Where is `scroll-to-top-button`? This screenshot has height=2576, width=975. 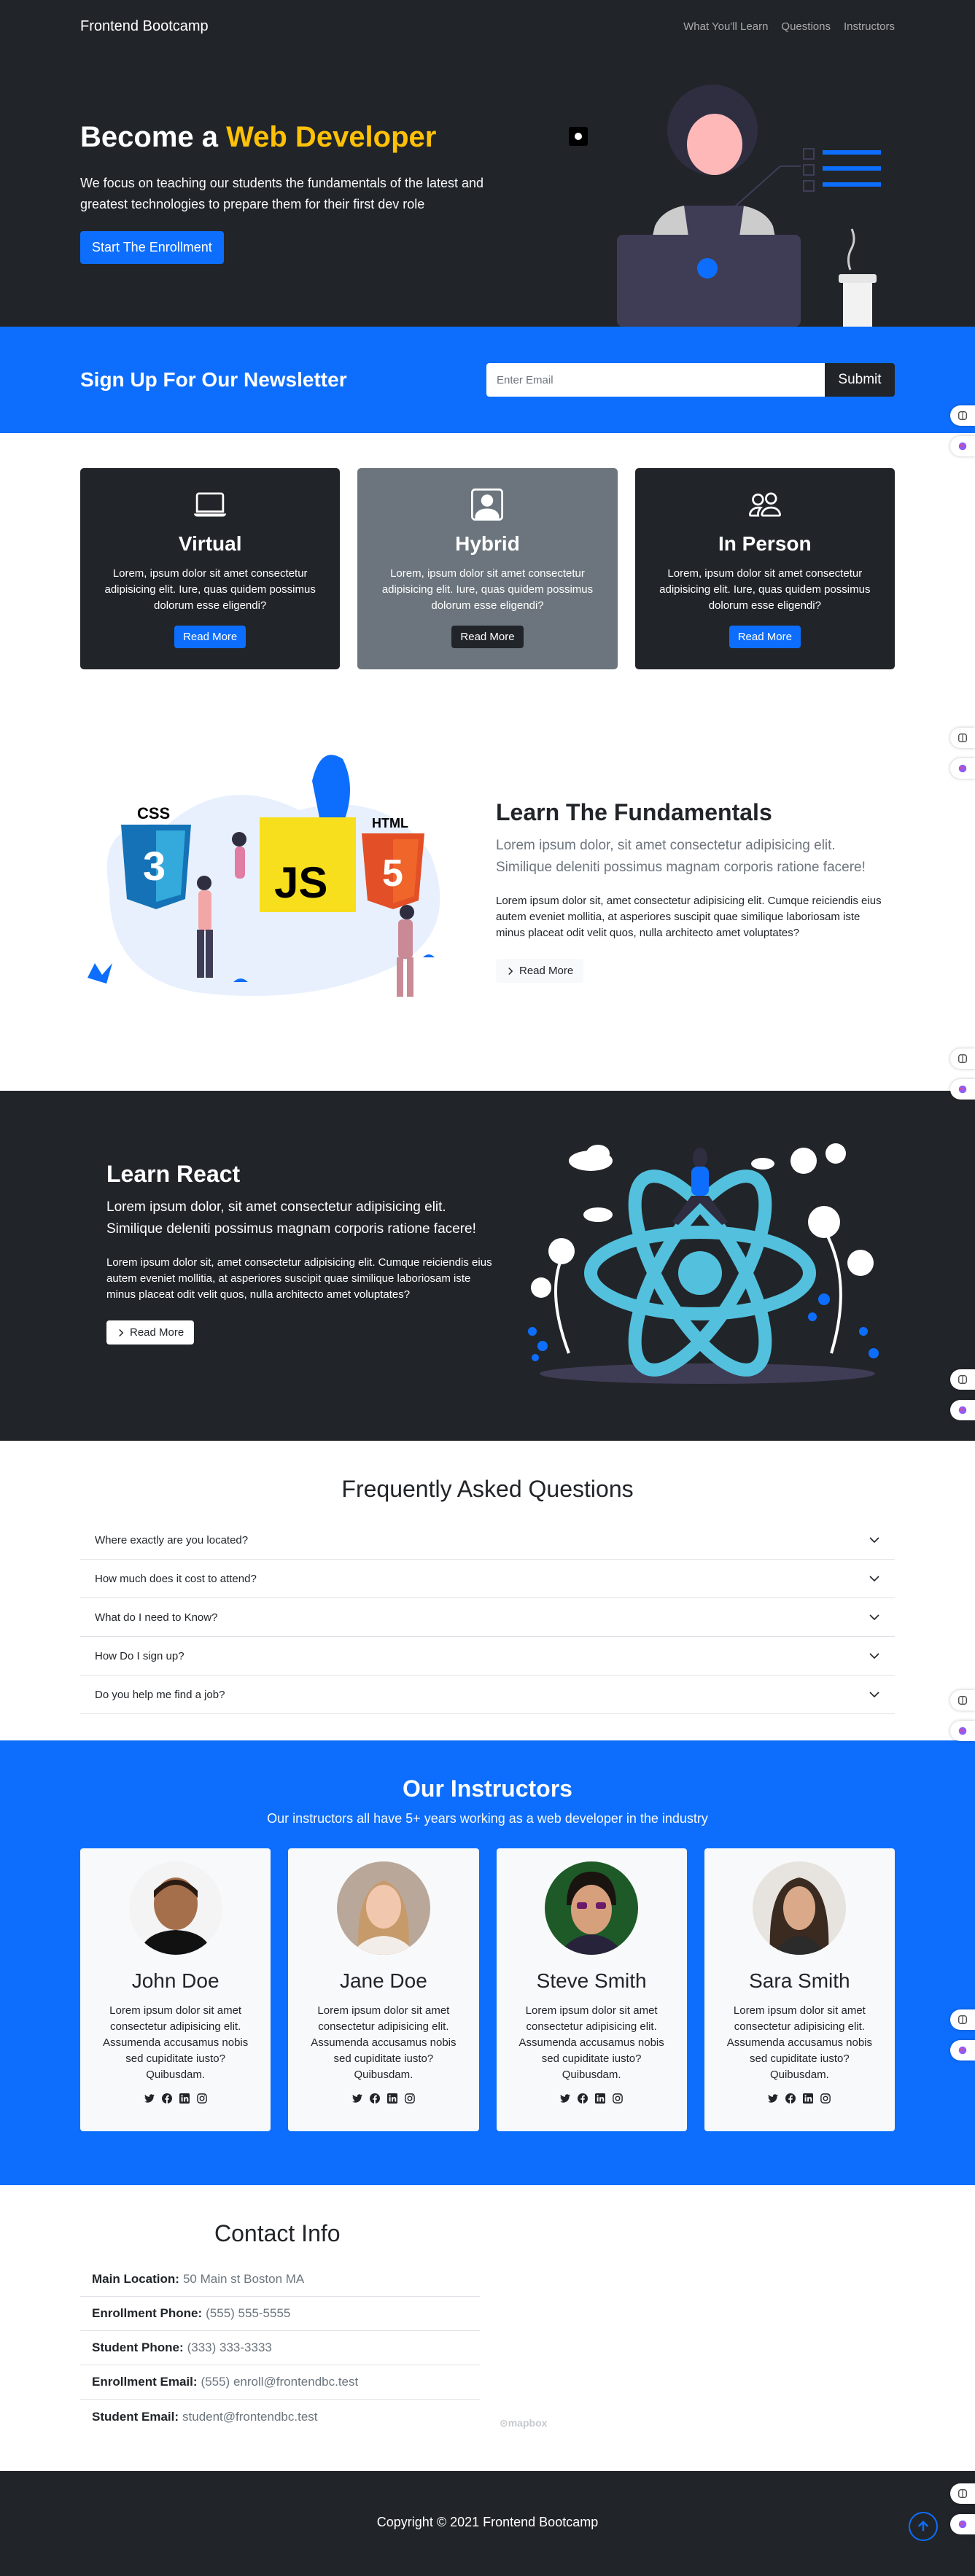
scroll-to-top-button is located at coordinates (923, 2526).